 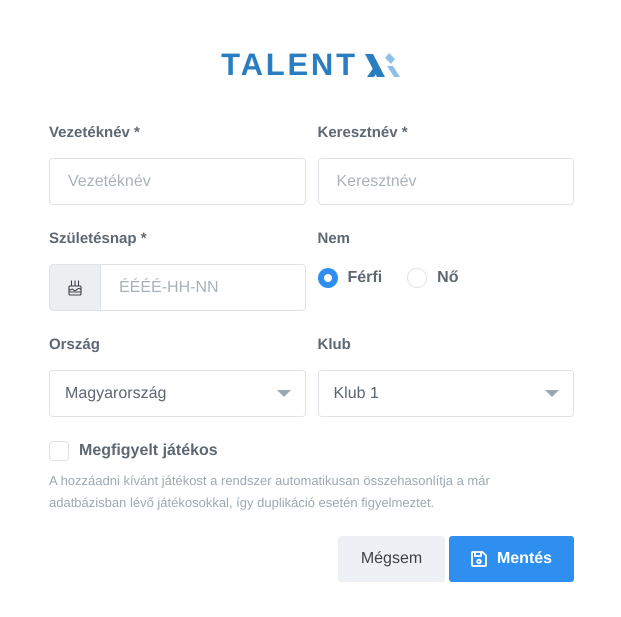 I want to click on field-label: Keresztnév *, so click(x=363, y=133).